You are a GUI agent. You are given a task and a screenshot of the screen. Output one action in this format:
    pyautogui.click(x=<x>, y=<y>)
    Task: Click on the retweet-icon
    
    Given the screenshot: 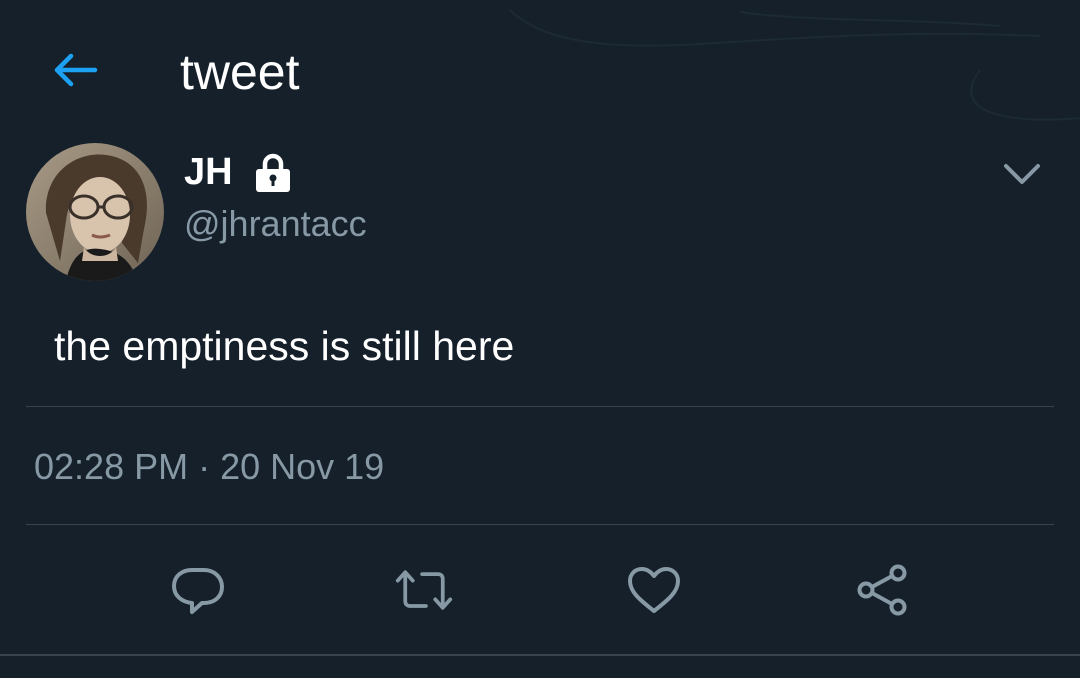 What is the action you would take?
    pyautogui.click(x=424, y=590)
    